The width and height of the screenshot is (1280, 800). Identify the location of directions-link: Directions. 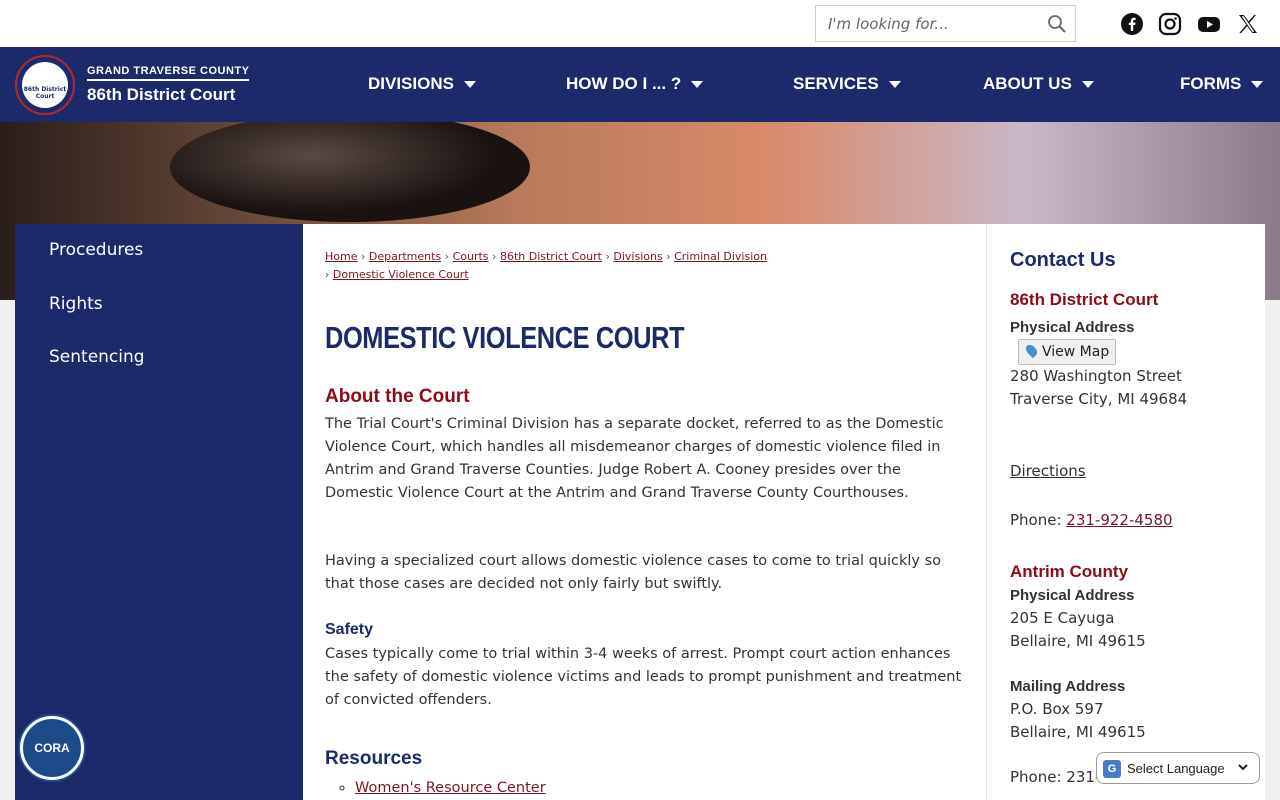
(1048, 471).